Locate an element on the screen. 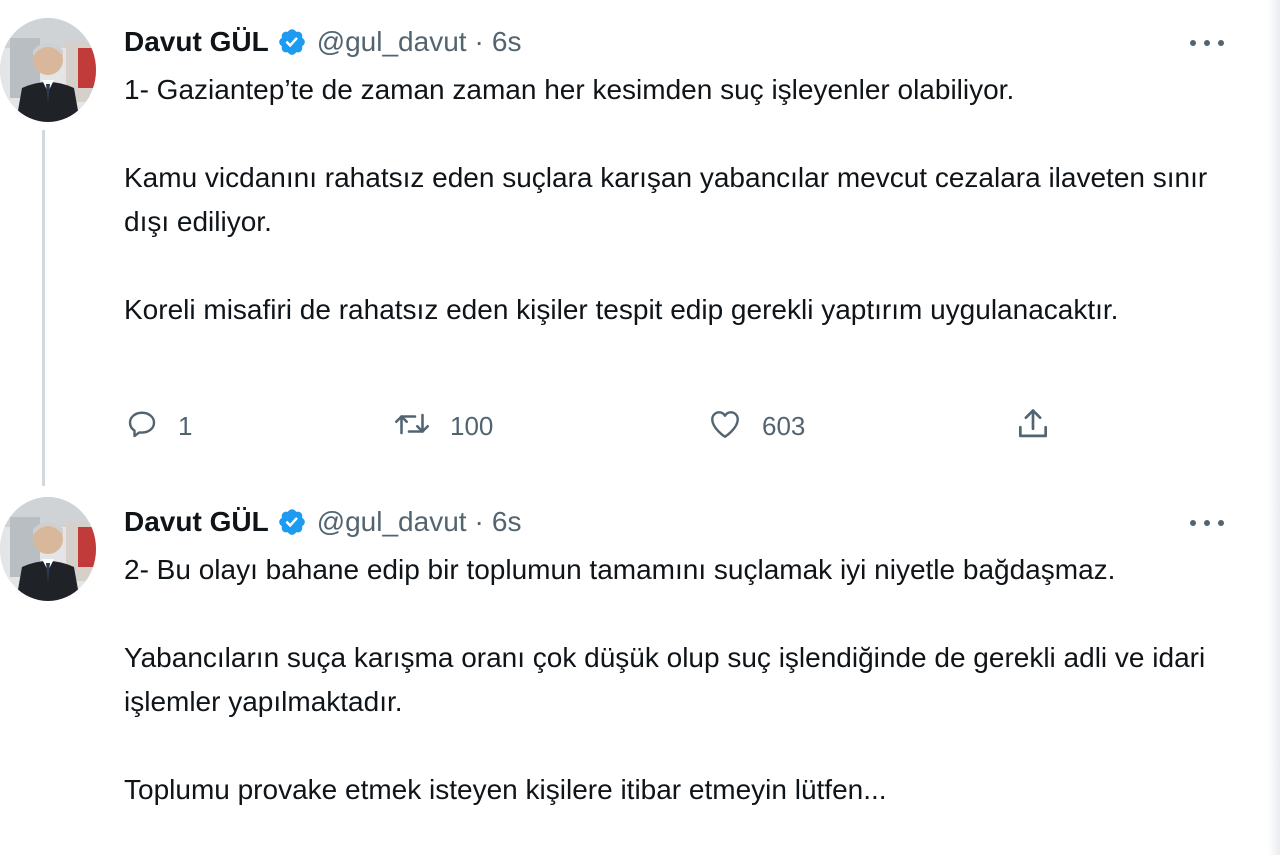 The image size is (1280, 855). share-icon is located at coordinates (1033, 426).